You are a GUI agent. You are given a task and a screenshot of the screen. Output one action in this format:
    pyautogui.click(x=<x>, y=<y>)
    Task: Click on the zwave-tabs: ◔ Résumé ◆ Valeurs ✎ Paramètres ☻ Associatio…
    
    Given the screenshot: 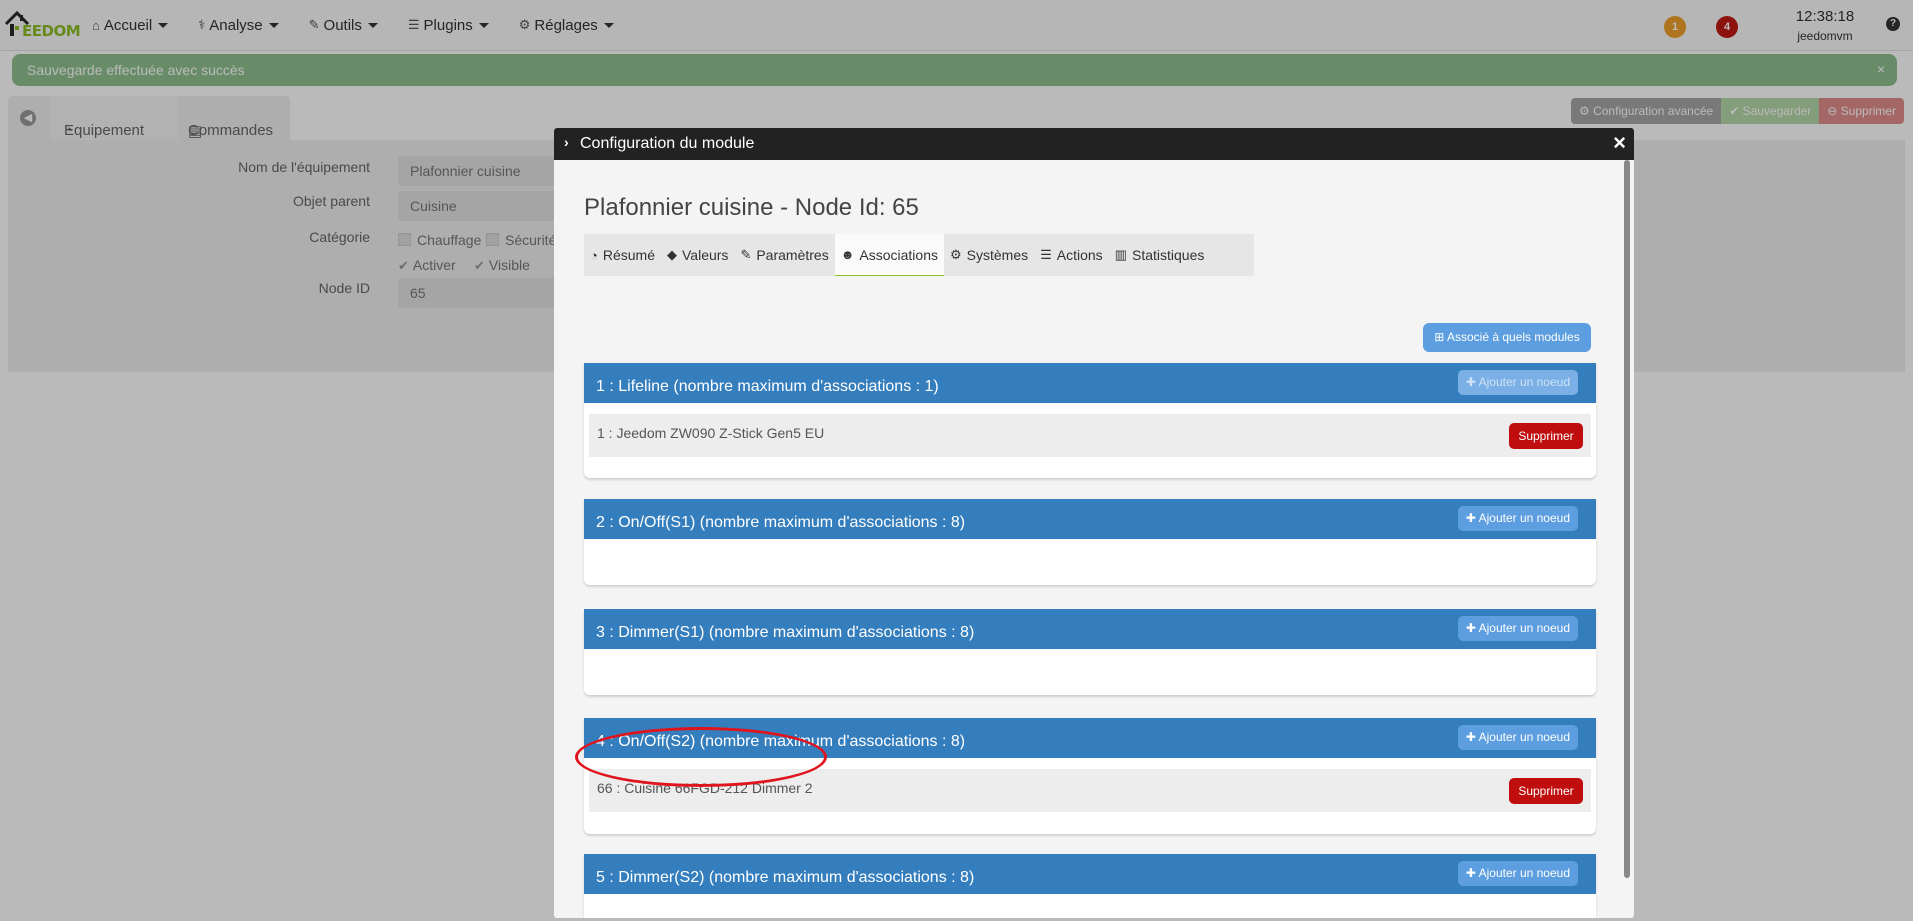 What is the action you would take?
    pyautogui.click(x=919, y=255)
    